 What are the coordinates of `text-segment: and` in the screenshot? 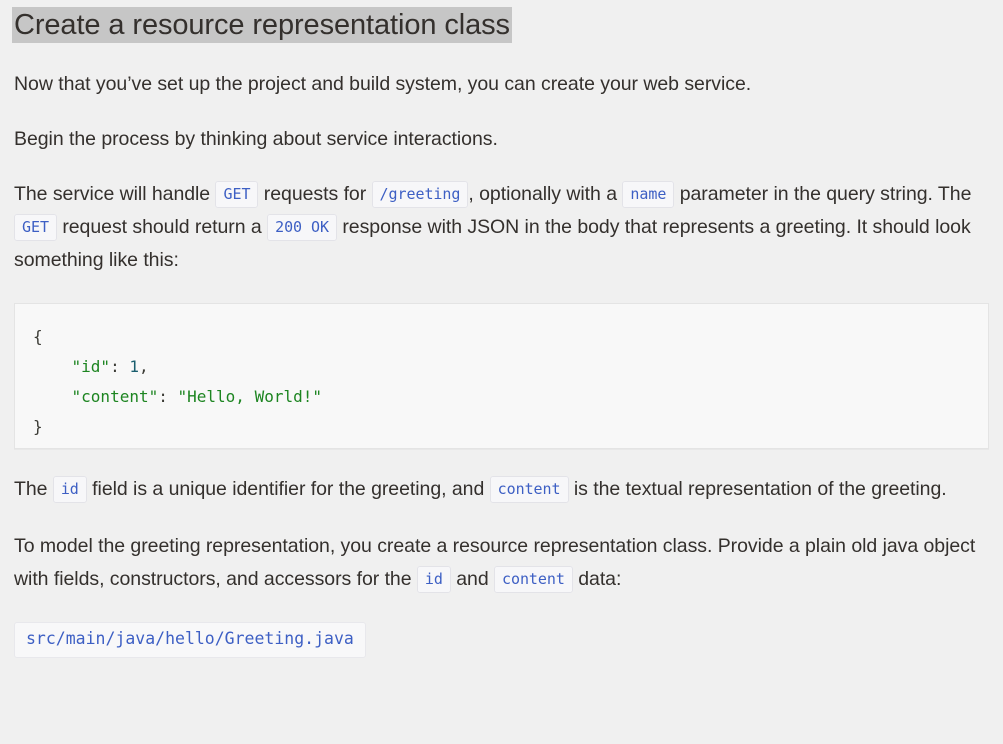 It's located at (472, 579).